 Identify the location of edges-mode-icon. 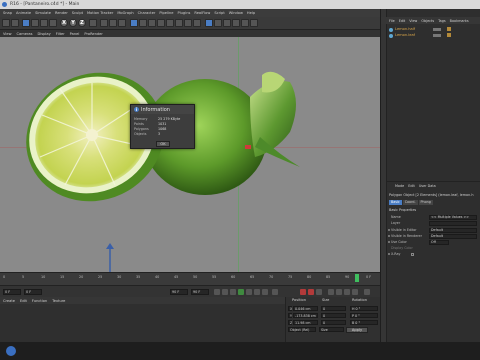
(218, 23).